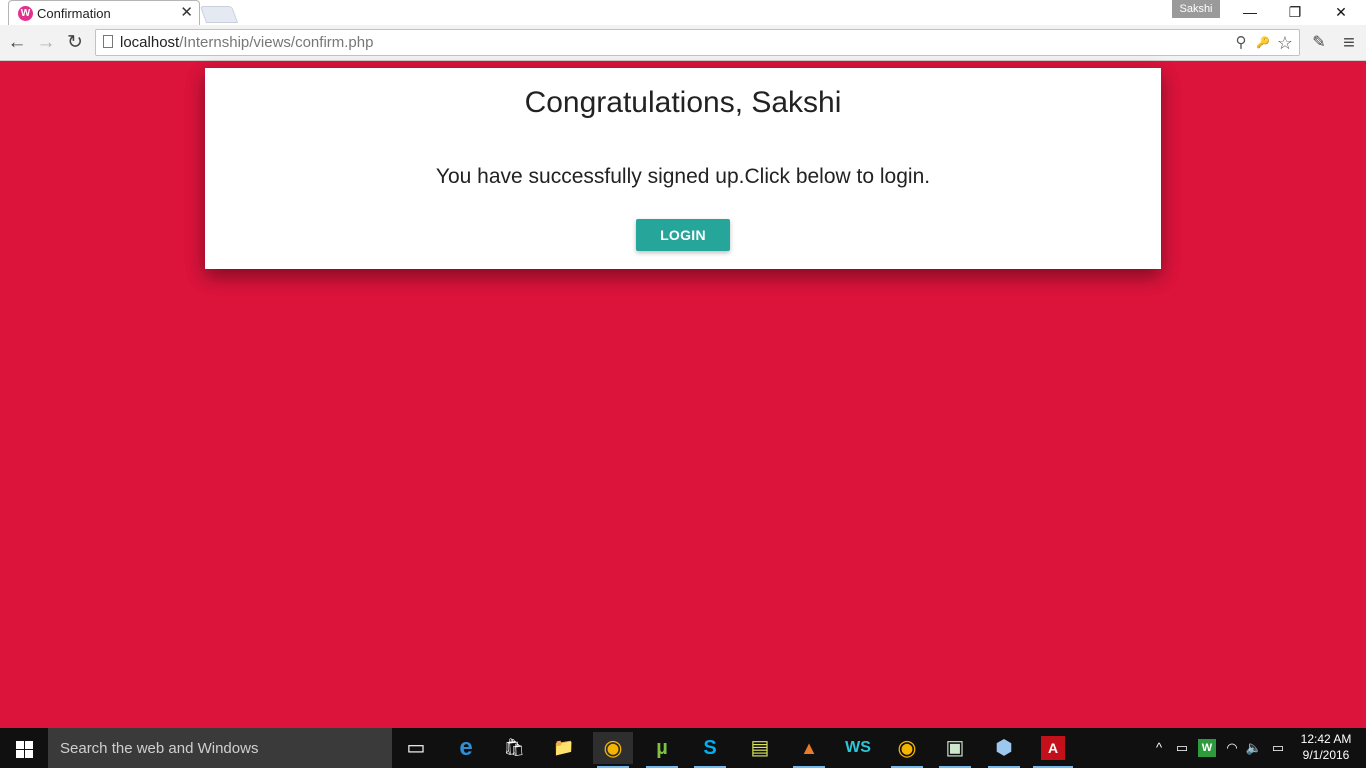  I want to click on windows-start-icon, so click(24, 748).